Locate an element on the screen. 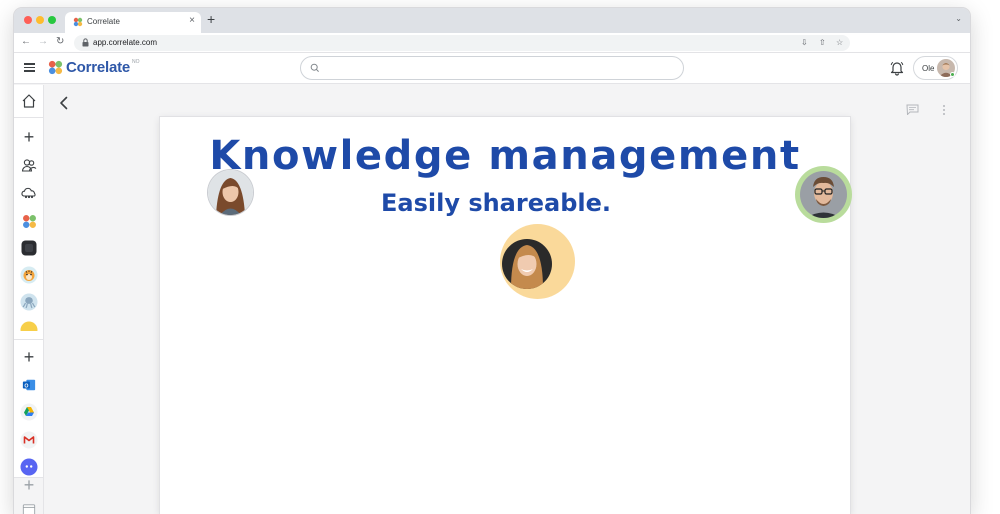  cloud-group-icon is located at coordinates (29, 193).